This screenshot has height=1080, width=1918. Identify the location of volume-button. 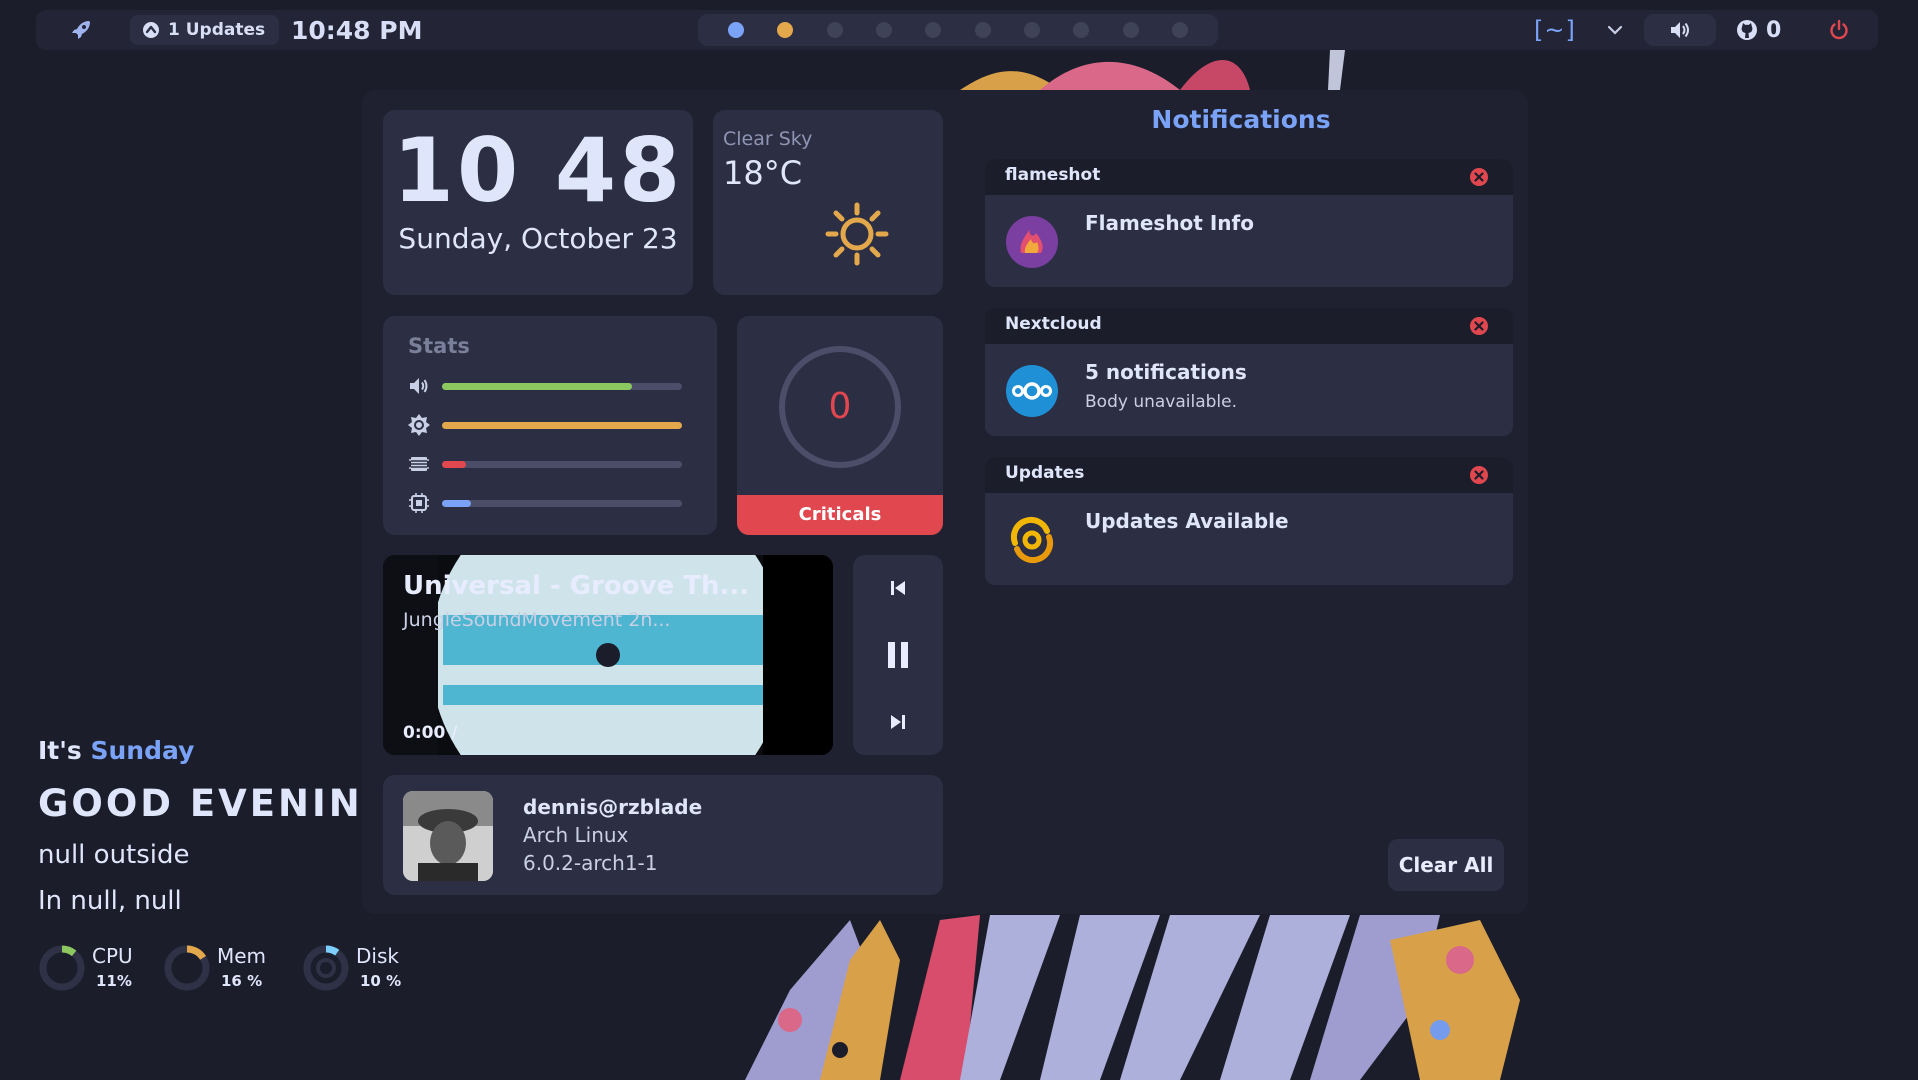
(1680, 30).